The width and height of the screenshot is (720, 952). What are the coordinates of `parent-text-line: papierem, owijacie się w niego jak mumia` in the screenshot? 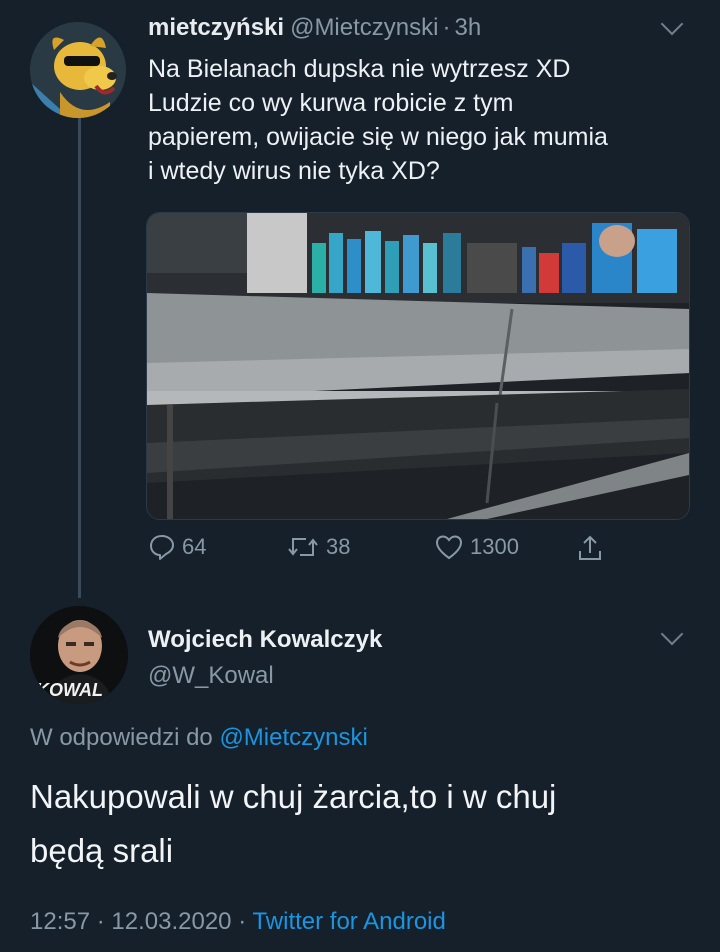 It's located at (378, 137).